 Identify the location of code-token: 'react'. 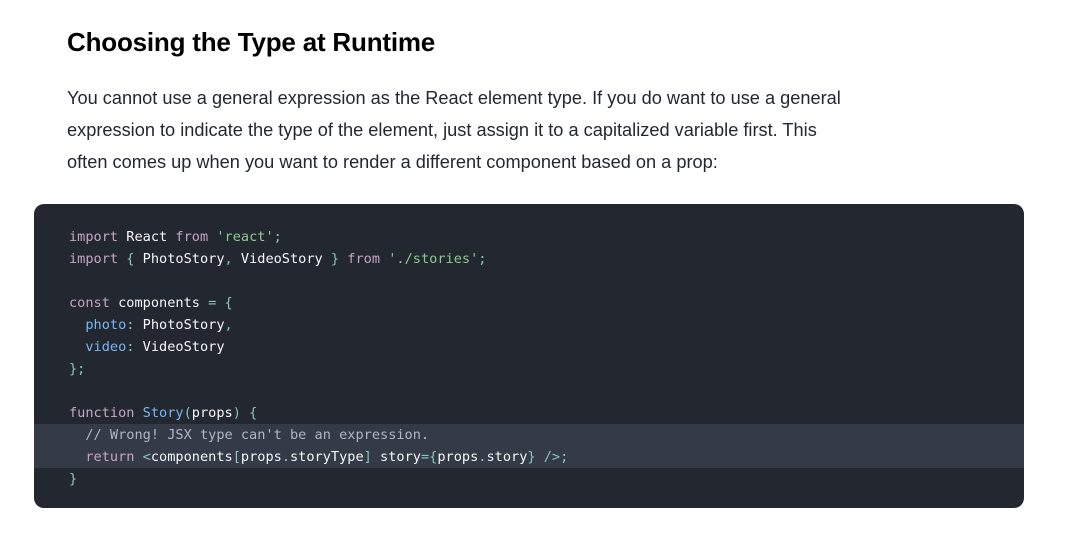
(245, 237).